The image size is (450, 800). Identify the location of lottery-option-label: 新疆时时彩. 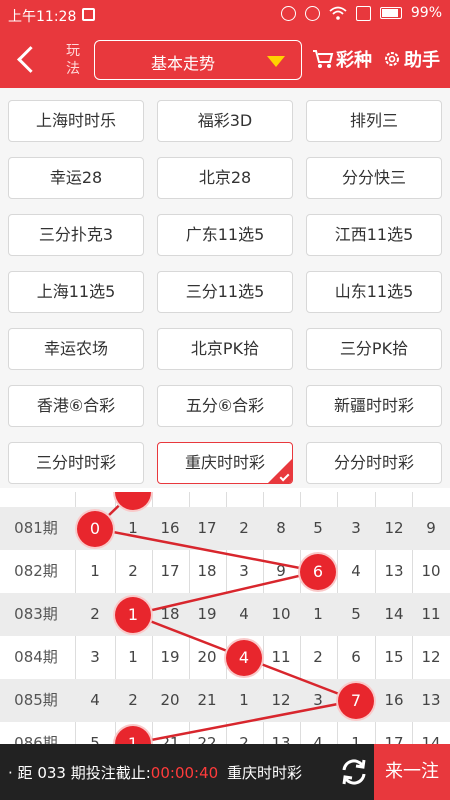
(373, 405).